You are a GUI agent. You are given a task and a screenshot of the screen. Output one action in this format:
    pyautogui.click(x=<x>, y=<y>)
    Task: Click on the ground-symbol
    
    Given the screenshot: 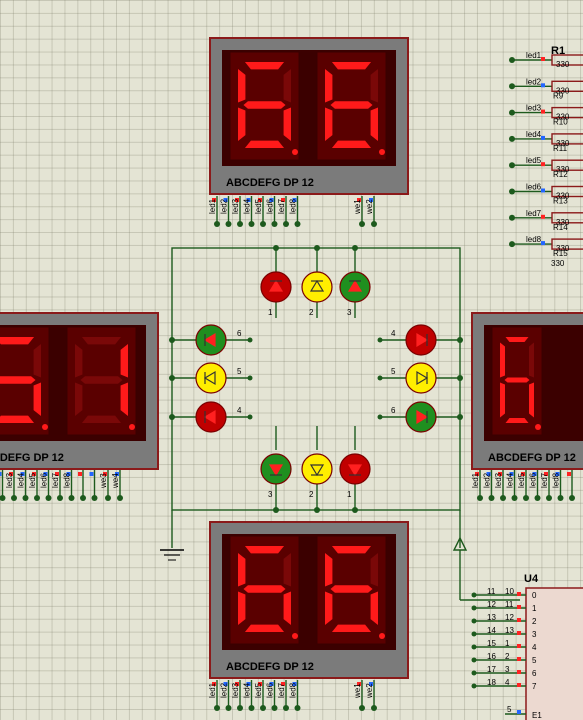 What is the action you would take?
    pyautogui.click(x=172, y=555)
    